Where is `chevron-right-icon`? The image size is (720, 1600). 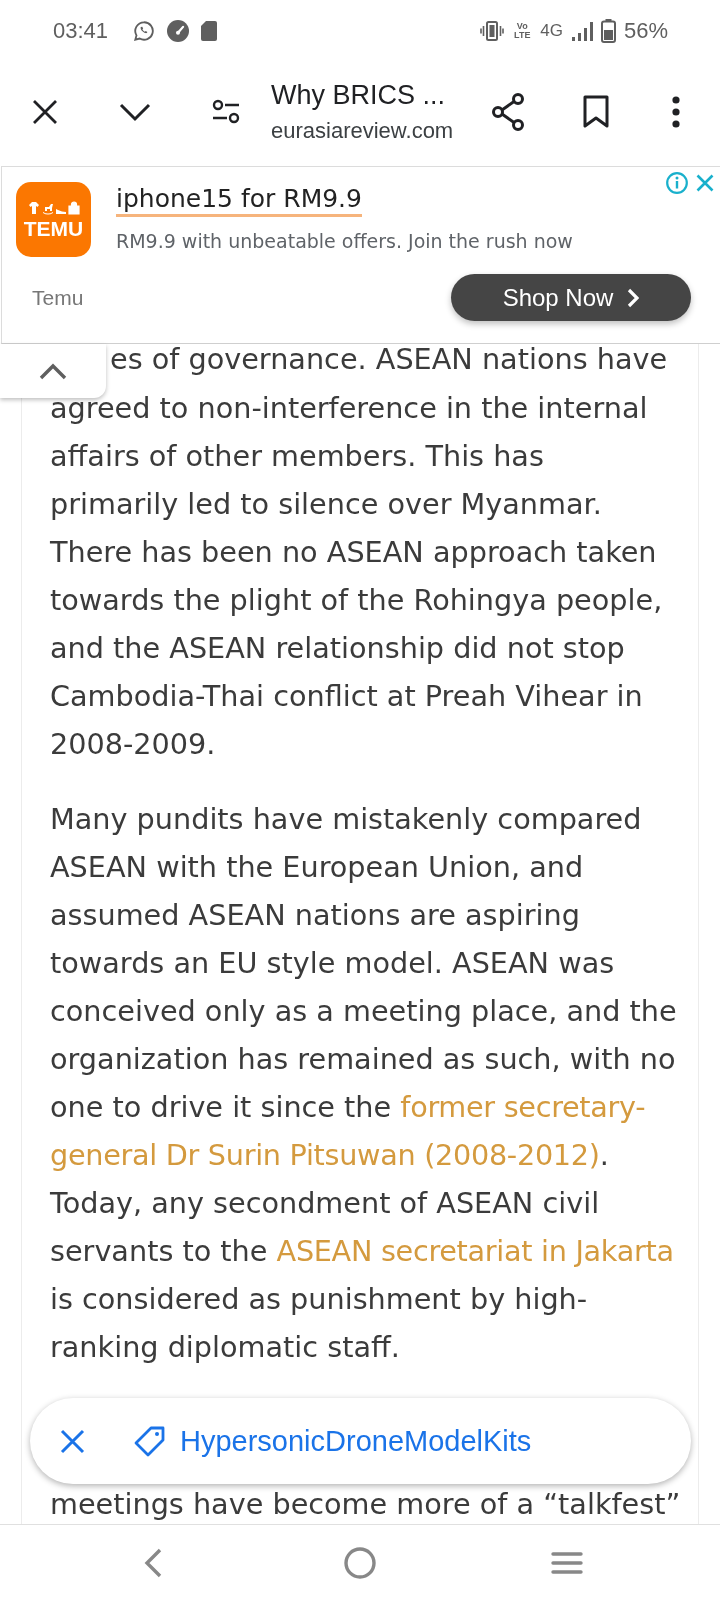 chevron-right-icon is located at coordinates (633, 297).